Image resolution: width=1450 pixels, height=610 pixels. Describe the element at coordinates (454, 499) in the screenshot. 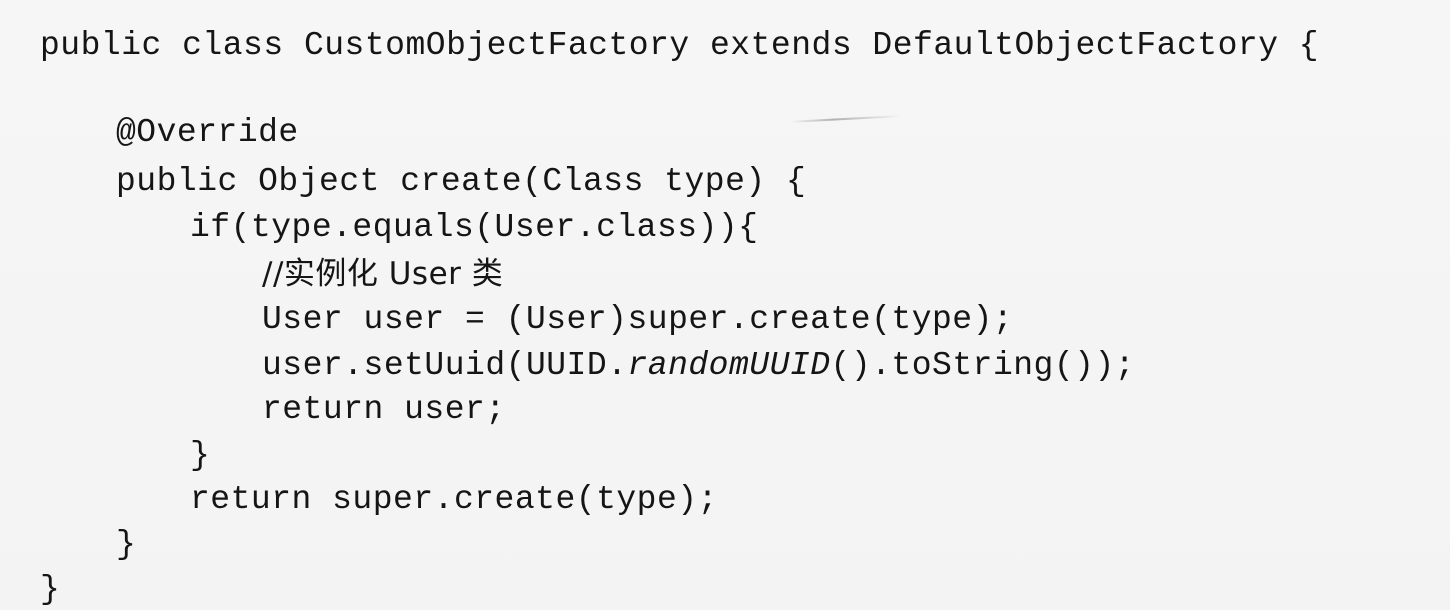

I see `code-line-return-super: return super.create(type);` at that location.